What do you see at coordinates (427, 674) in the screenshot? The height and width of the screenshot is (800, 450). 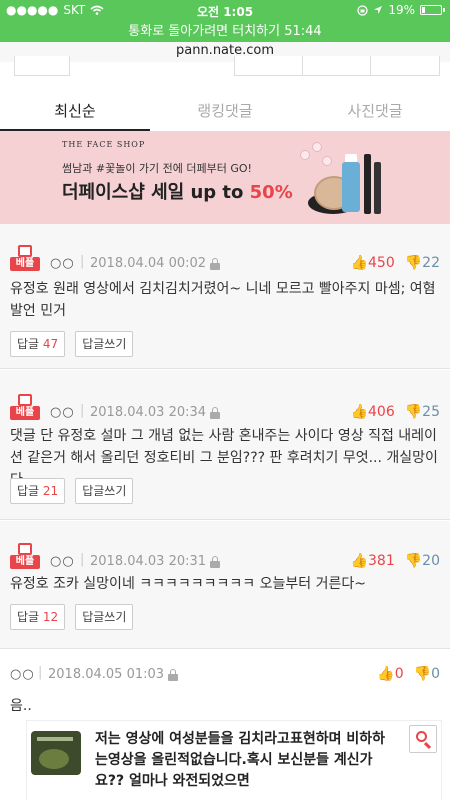 I see `thumb-down-button: 👎0` at bounding box center [427, 674].